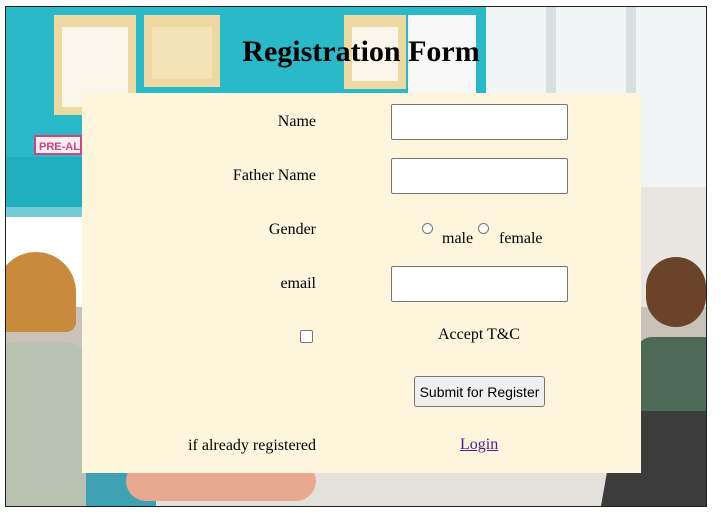 Image resolution: width=721 pixels, height=518 pixels. What do you see at coordinates (298, 283) in the screenshot?
I see `email-label: email` at bounding box center [298, 283].